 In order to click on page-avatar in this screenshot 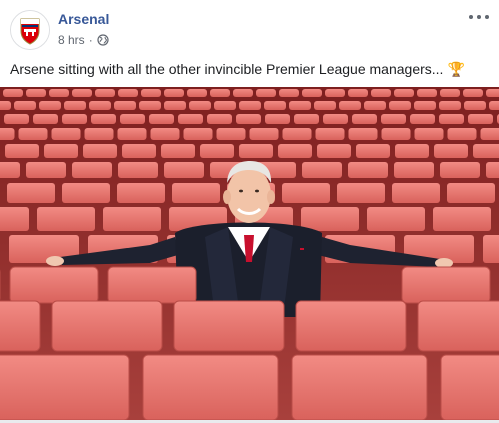, I will do `click(30, 30)`.